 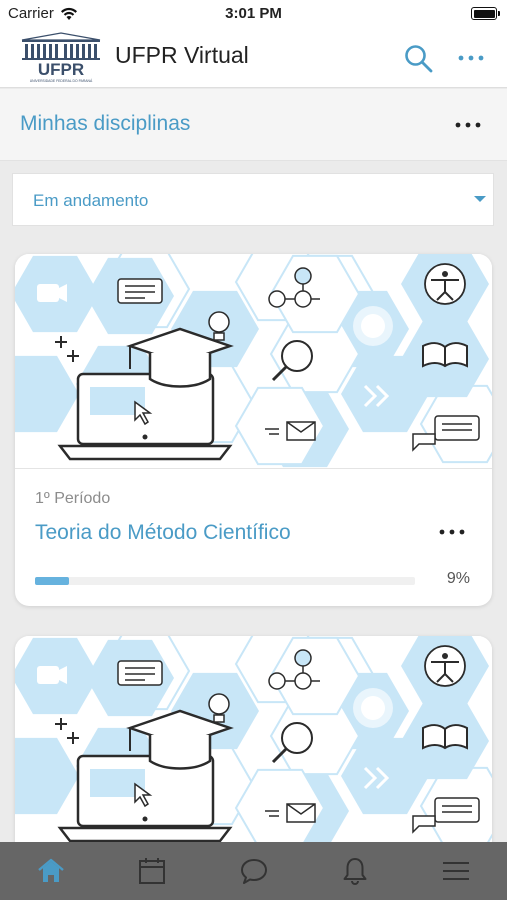 What do you see at coordinates (182, 55) in the screenshot?
I see `app-title: UFPR Virtual` at bounding box center [182, 55].